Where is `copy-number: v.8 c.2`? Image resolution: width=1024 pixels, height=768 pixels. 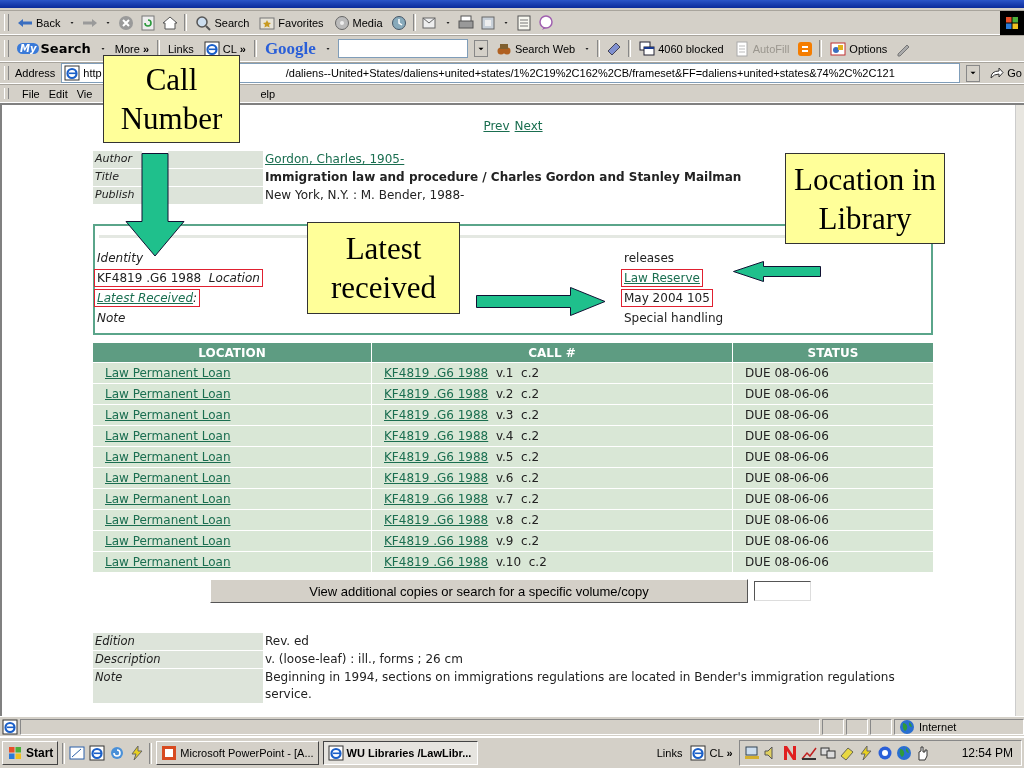
copy-number: v.8 c.2 is located at coordinates (517, 520).